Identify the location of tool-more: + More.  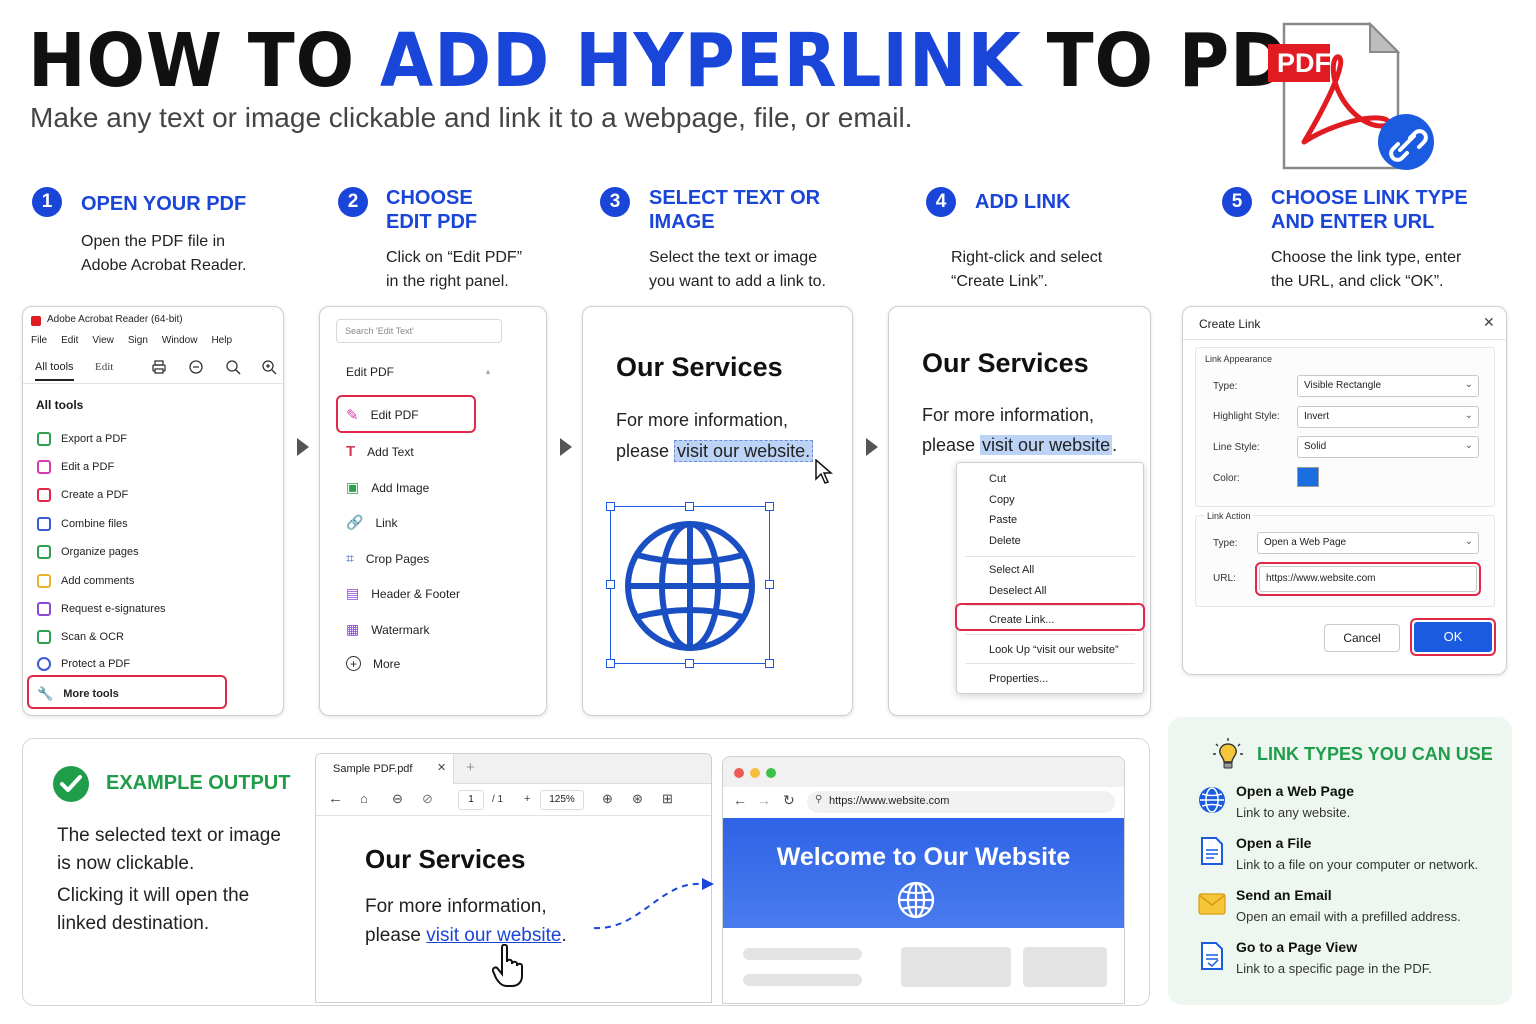
(373, 663).